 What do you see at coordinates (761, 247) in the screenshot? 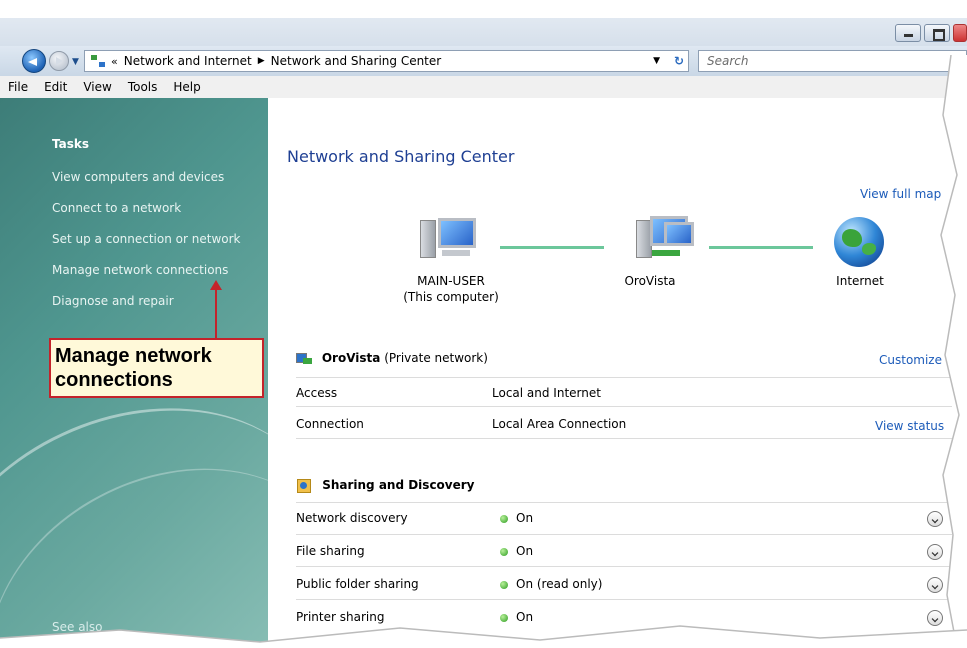
I see `connection-line-internet` at bounding box center [761, 247].